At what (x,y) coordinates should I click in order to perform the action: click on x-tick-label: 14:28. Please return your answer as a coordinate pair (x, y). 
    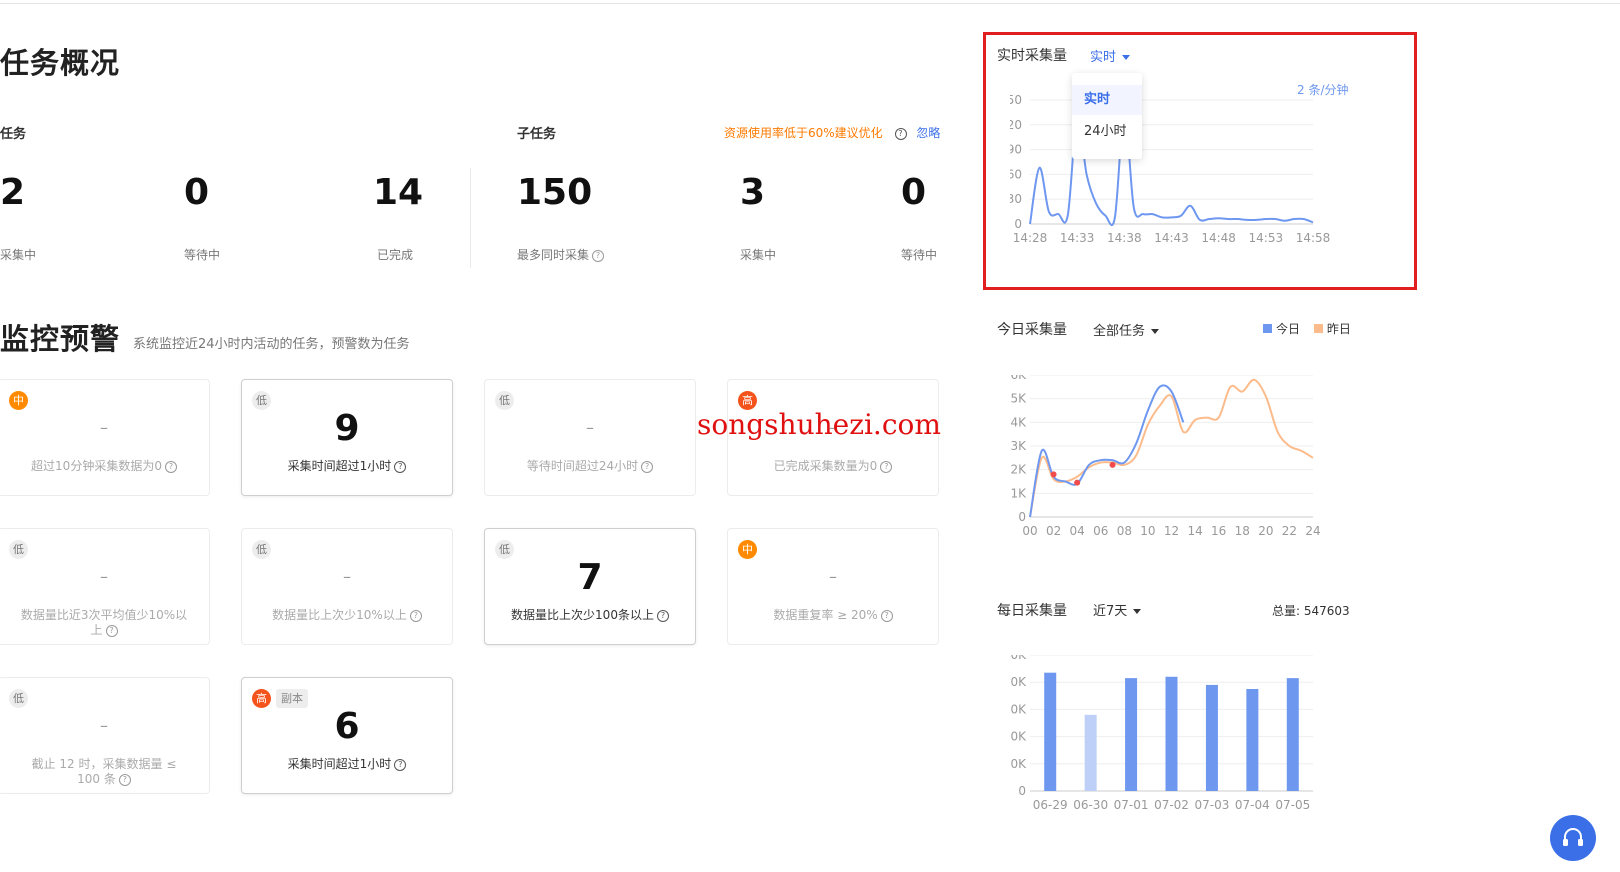
    Looking at the image, I should click on (1030, 238).